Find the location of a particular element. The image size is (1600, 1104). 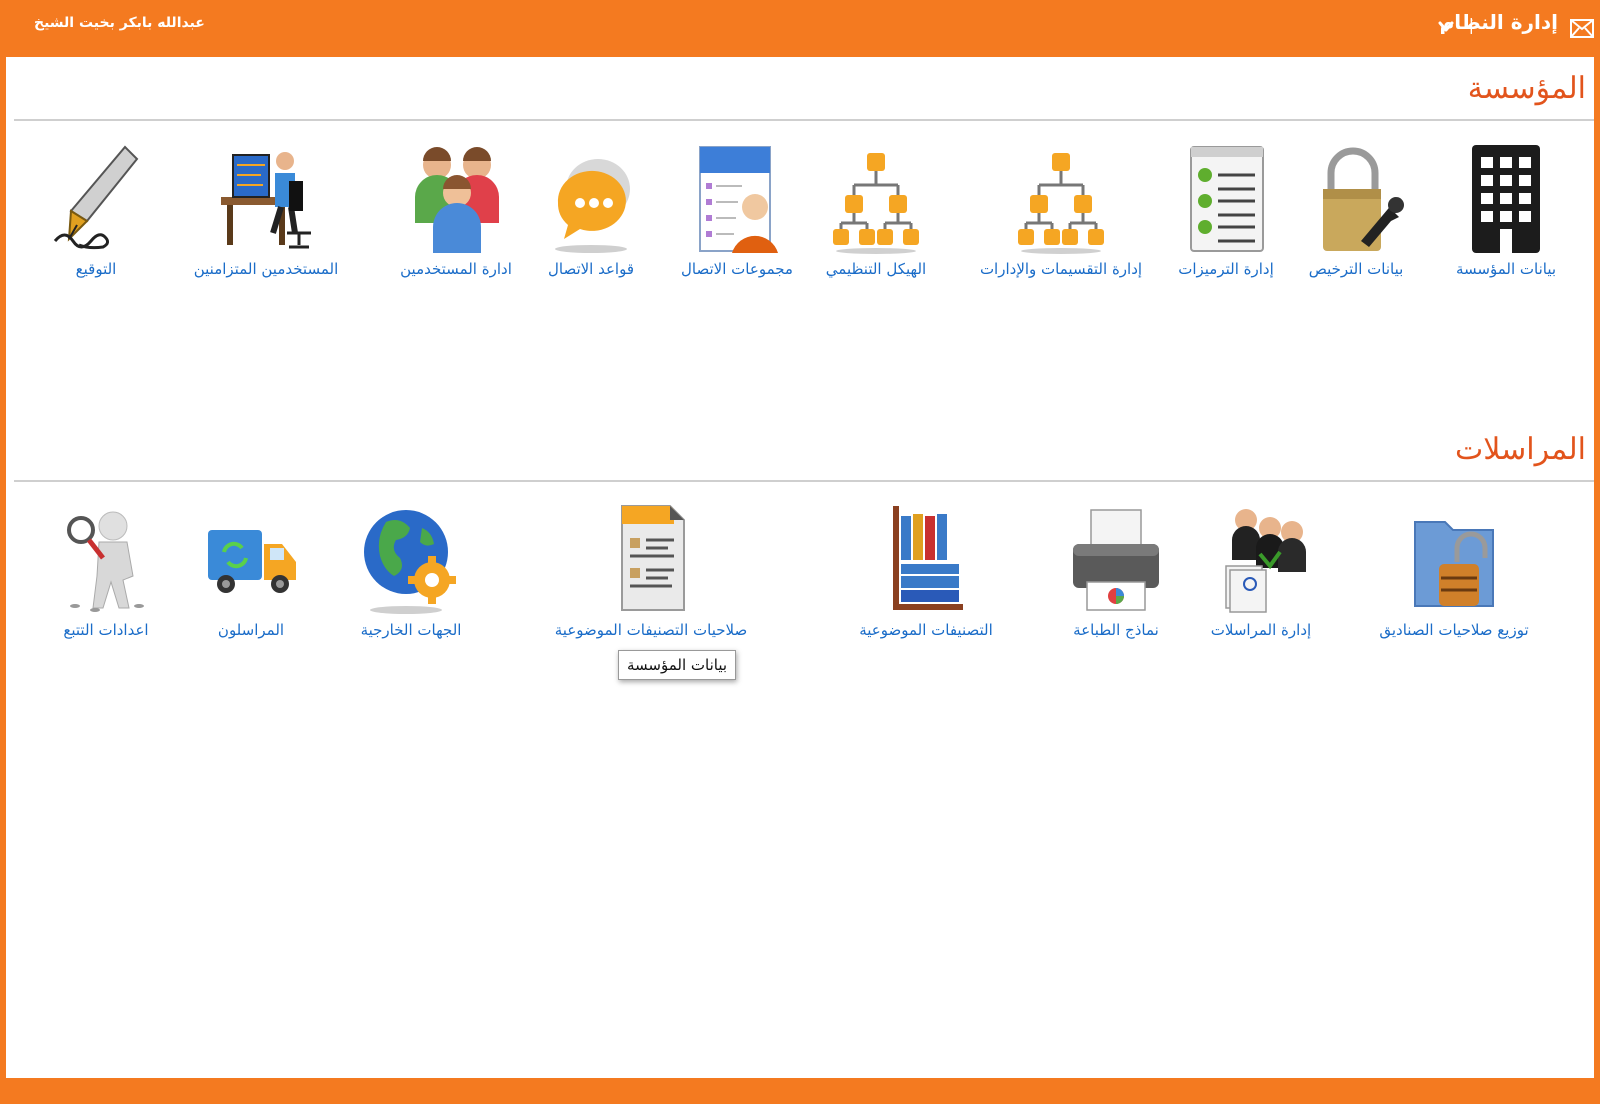

globe-gear-icon is located at coordinates (410, 562).